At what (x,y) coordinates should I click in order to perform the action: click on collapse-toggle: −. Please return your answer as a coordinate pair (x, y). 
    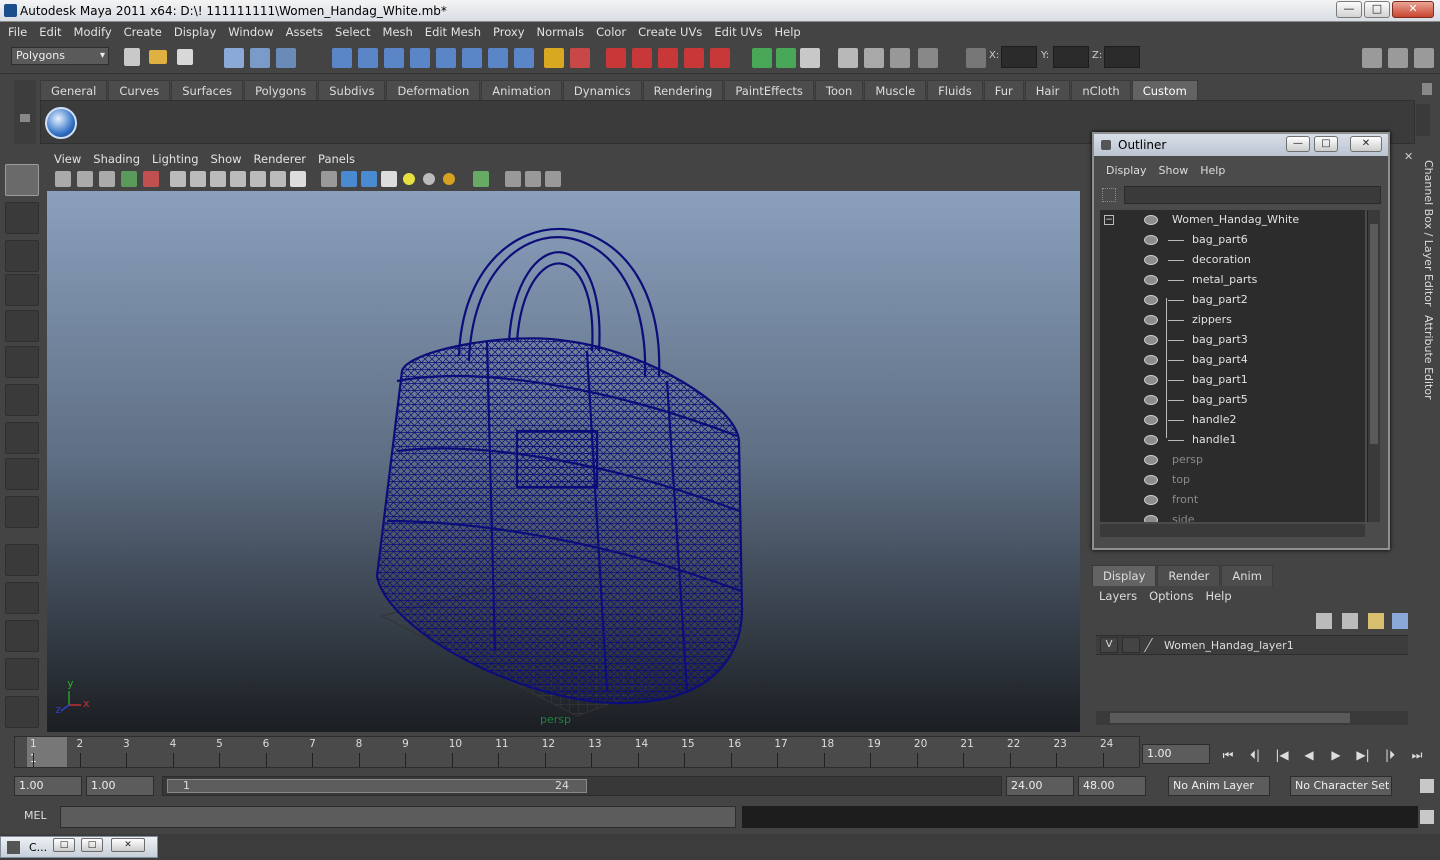
    Looking at the image, I should click on (1109, 220).